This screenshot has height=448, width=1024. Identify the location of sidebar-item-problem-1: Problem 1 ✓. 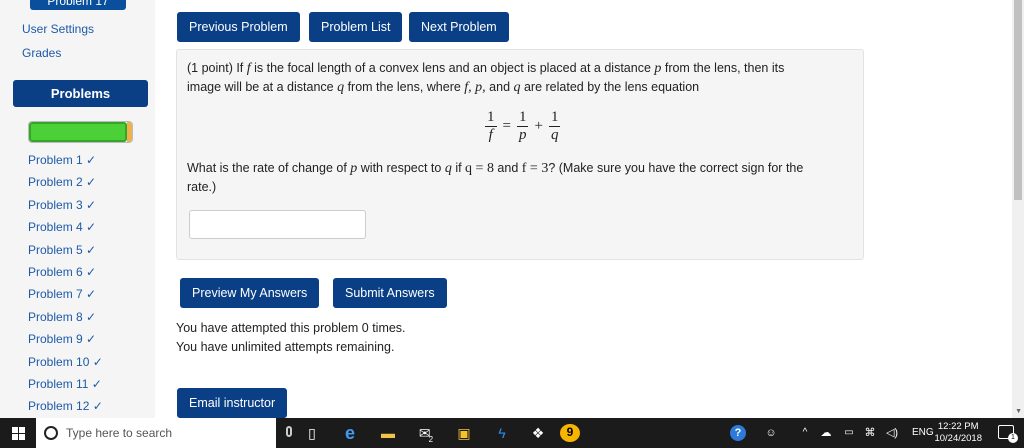
(65, 163).